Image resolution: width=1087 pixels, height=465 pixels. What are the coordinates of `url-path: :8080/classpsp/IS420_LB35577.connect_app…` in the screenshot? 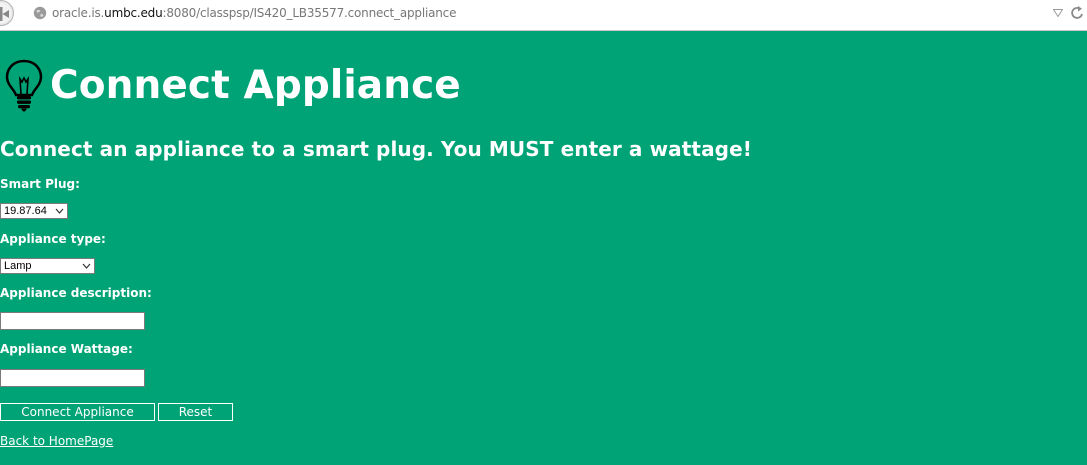 It's located at (309, 13).